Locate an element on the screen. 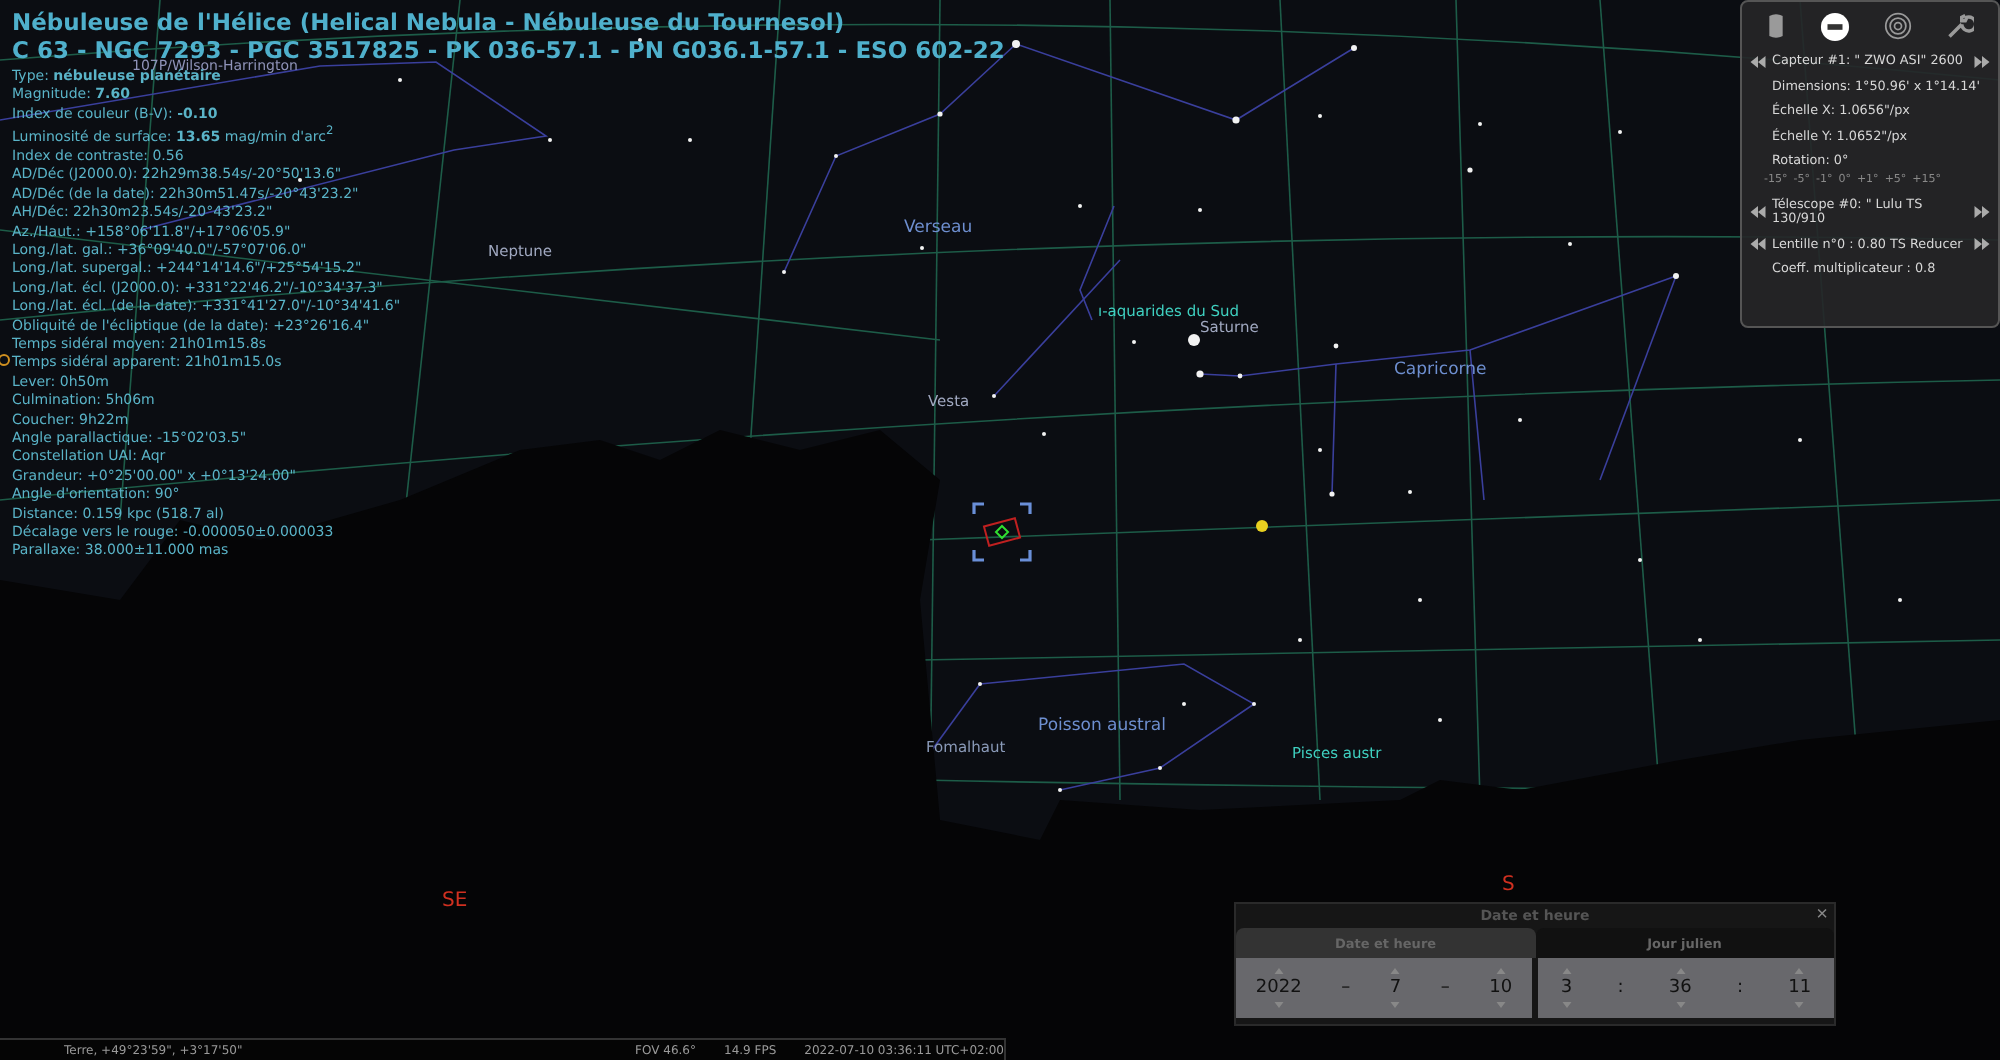 Image resolution: width=2000 pixels, height=1060 pixels. cardinal-direction-label: S is located at coordinates (1508, 886).